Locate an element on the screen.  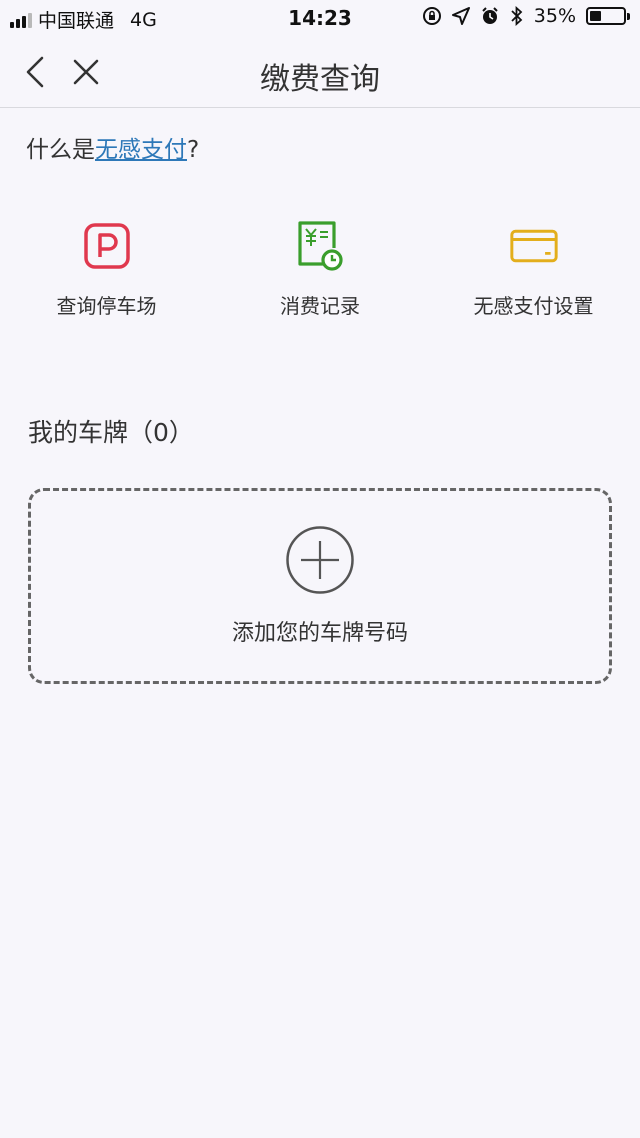
nav-bar: 缴费查询 is located at coordinates (320, 72).